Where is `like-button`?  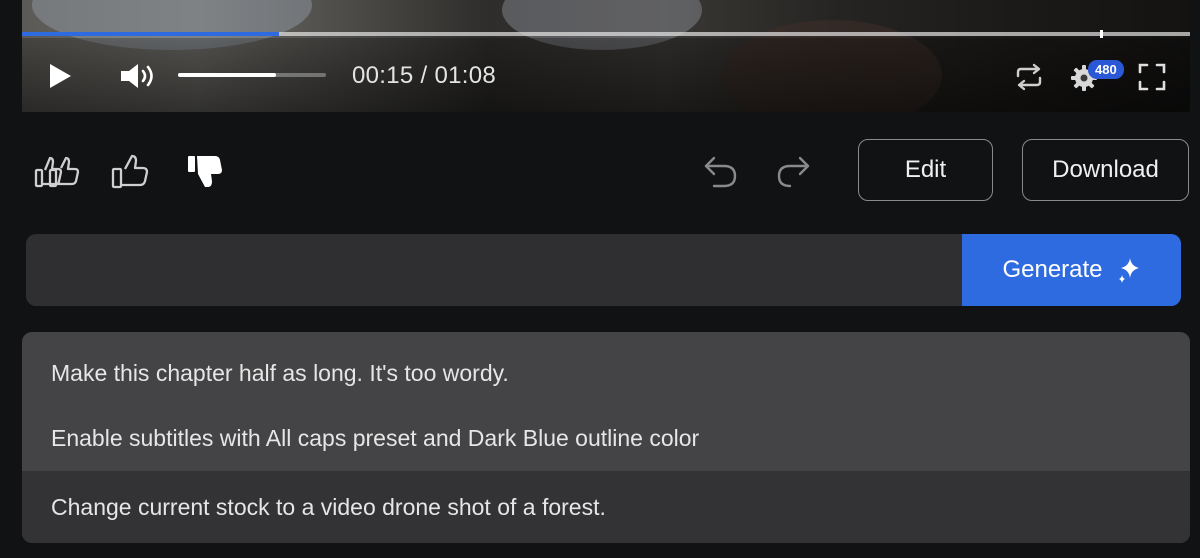
like-button is located at coordinates (130, 172).